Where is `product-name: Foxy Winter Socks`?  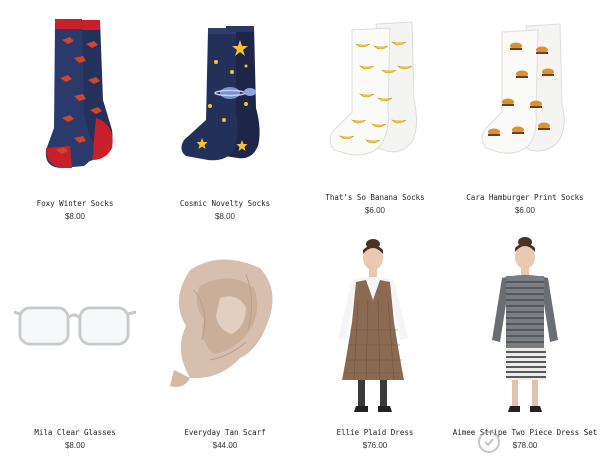 product-name: Foxy Winter Socks is located at coordinates (75, 203).